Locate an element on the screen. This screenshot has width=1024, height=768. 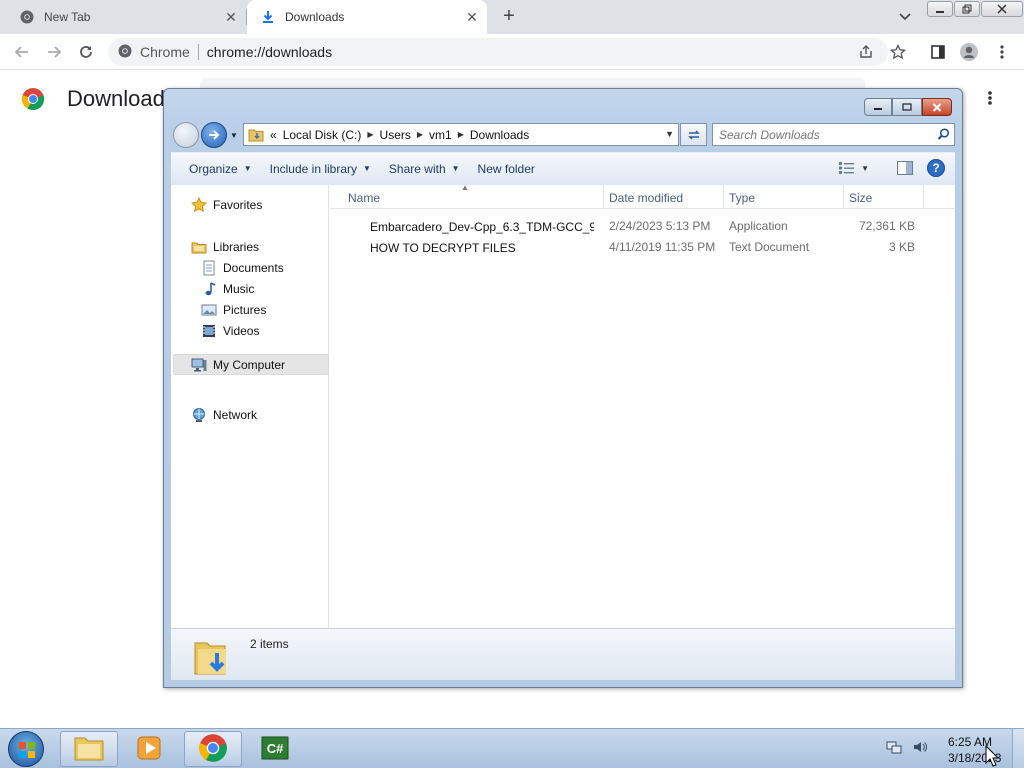
forward-button is located at coordinates (54, 52).